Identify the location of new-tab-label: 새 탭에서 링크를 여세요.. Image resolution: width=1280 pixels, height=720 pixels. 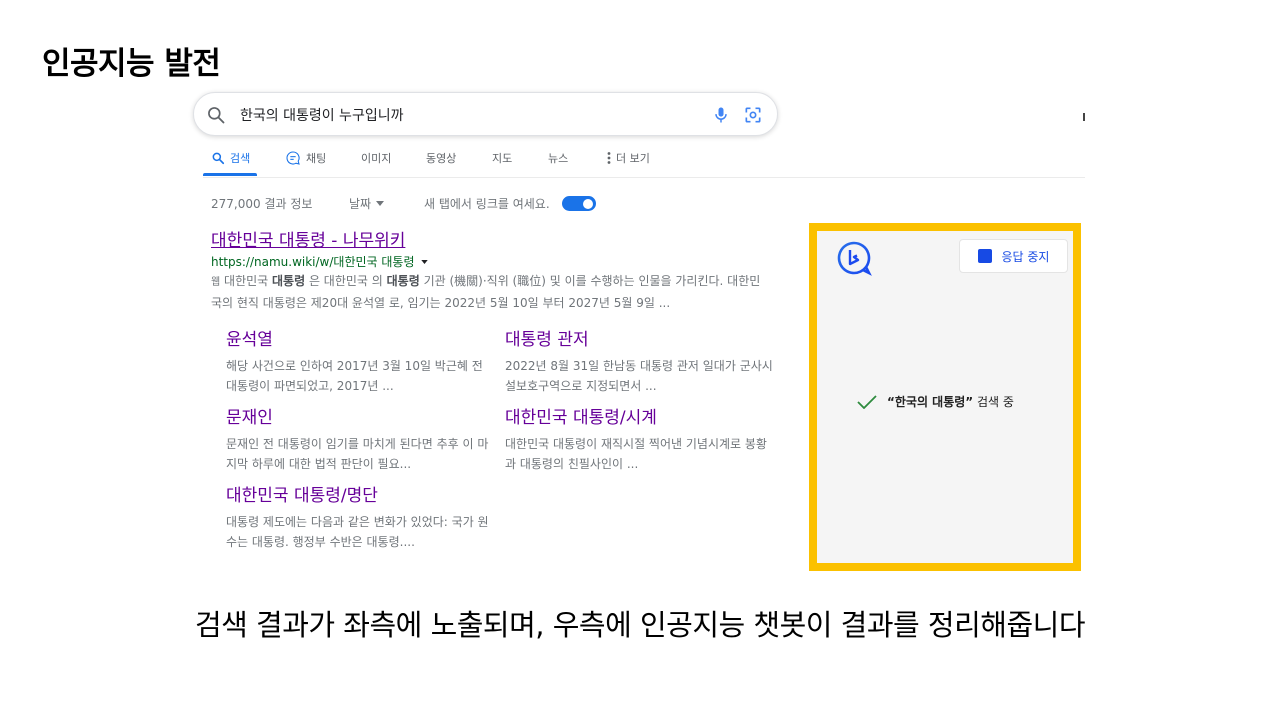
(487, 204).